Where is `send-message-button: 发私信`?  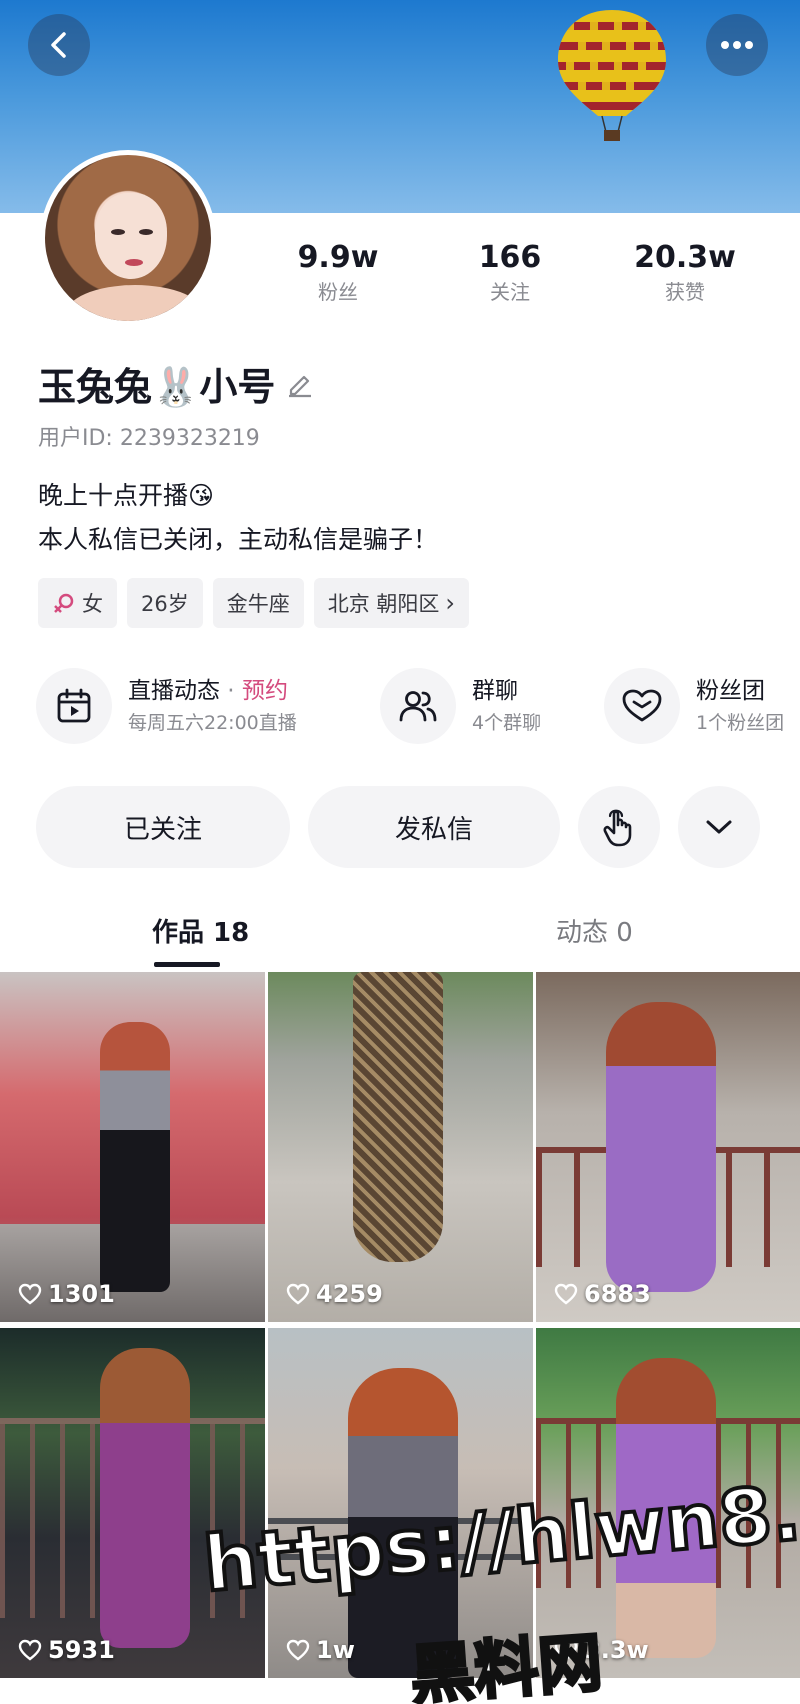
send-message-button: 发私信 is located at coordinates (434, 827).